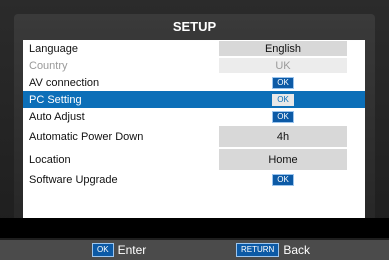 This screenshot has height=260, width=389. I want to click on menu-item-label: Auto Adjust, so click(57, 116).